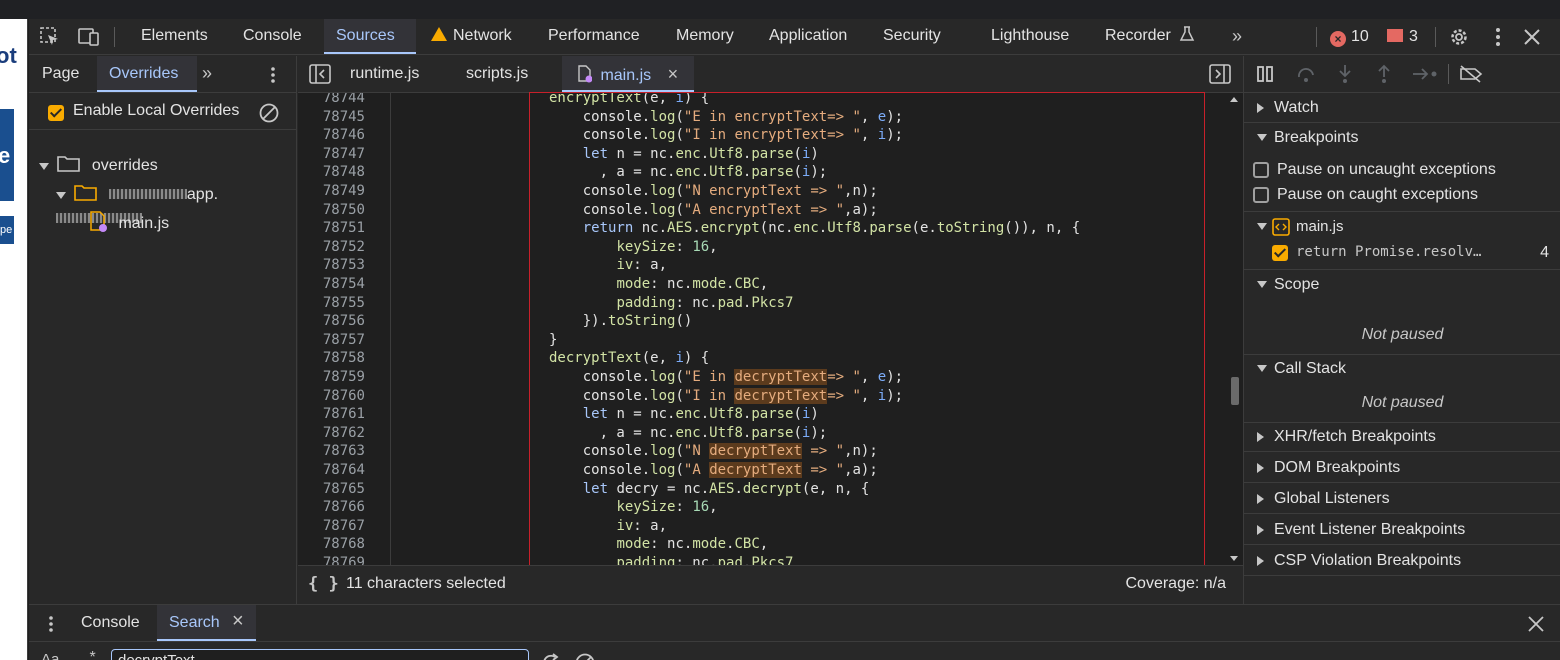 Image resolution: width=1560 pixels, height=660 pixels. I want to click on tab-network: Network, so click(471, 36).